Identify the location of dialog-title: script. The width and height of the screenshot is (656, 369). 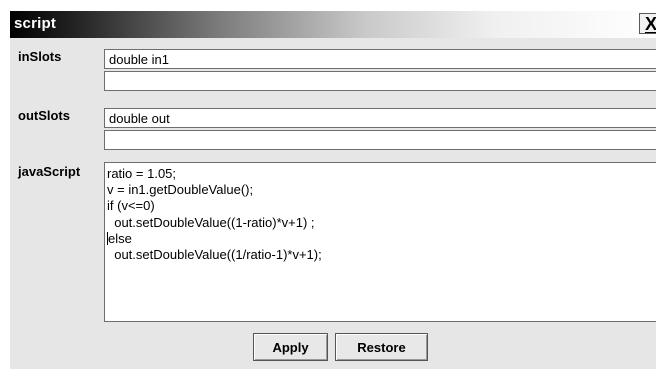
(35, 23).